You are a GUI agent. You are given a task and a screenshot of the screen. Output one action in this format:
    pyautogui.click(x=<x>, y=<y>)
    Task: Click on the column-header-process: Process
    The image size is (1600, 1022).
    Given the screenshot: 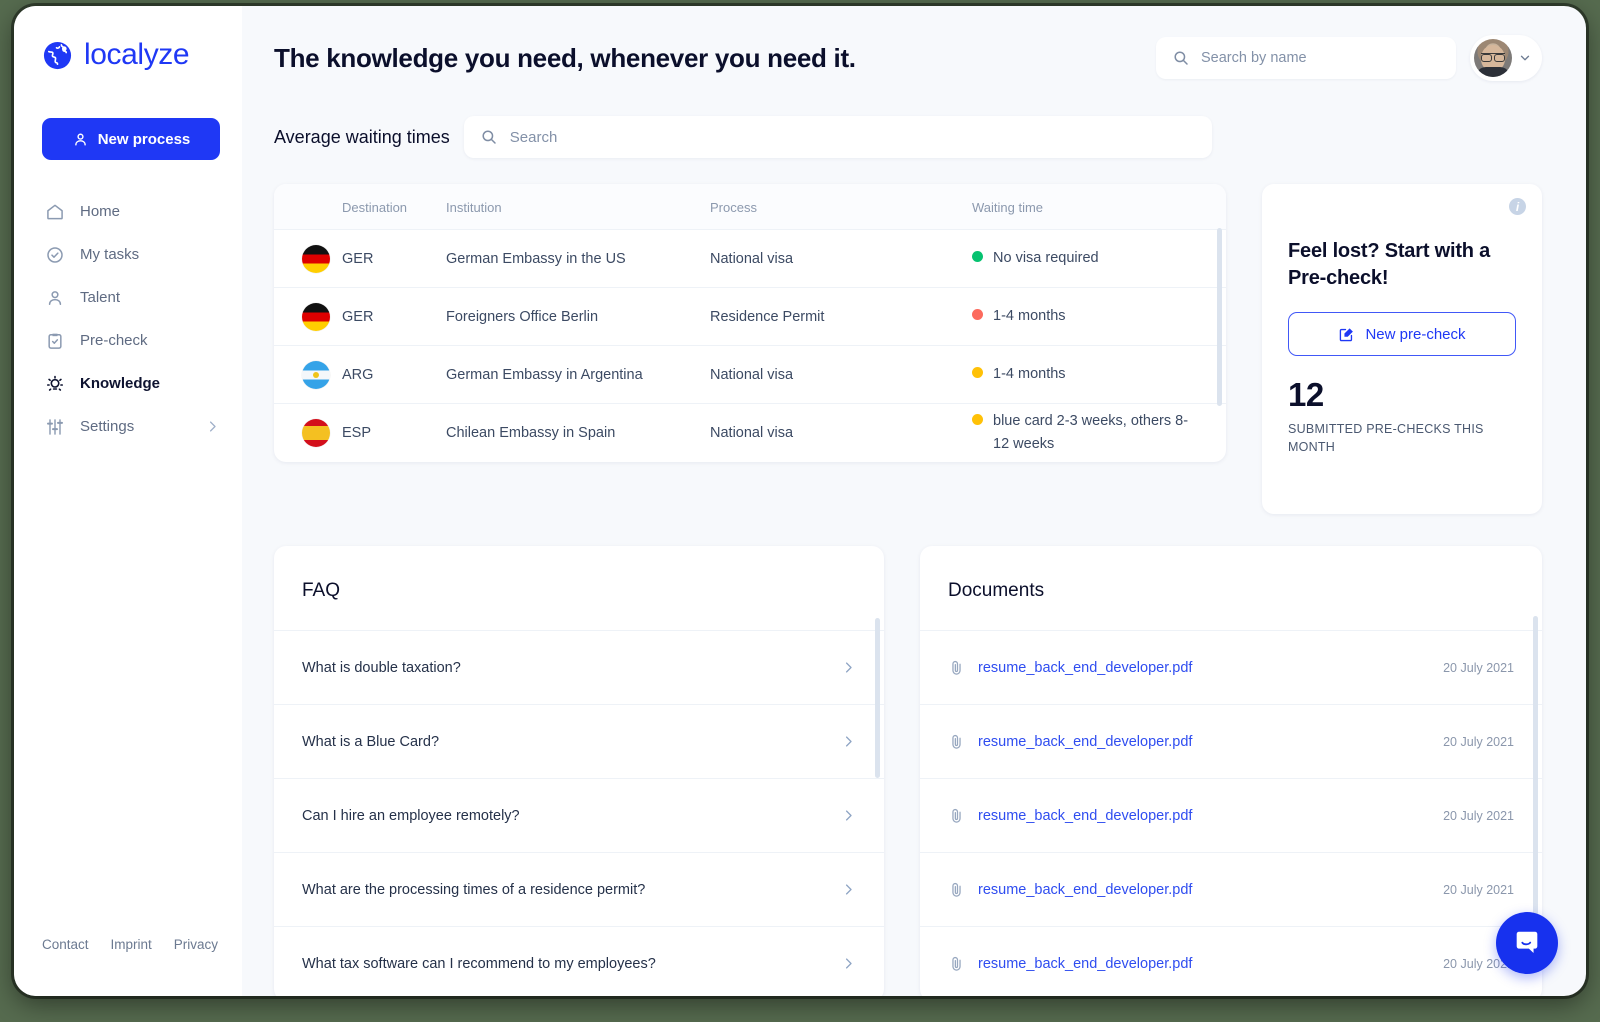 What is the action you would take?
    pyautogui.click(x=841, y=207)
    